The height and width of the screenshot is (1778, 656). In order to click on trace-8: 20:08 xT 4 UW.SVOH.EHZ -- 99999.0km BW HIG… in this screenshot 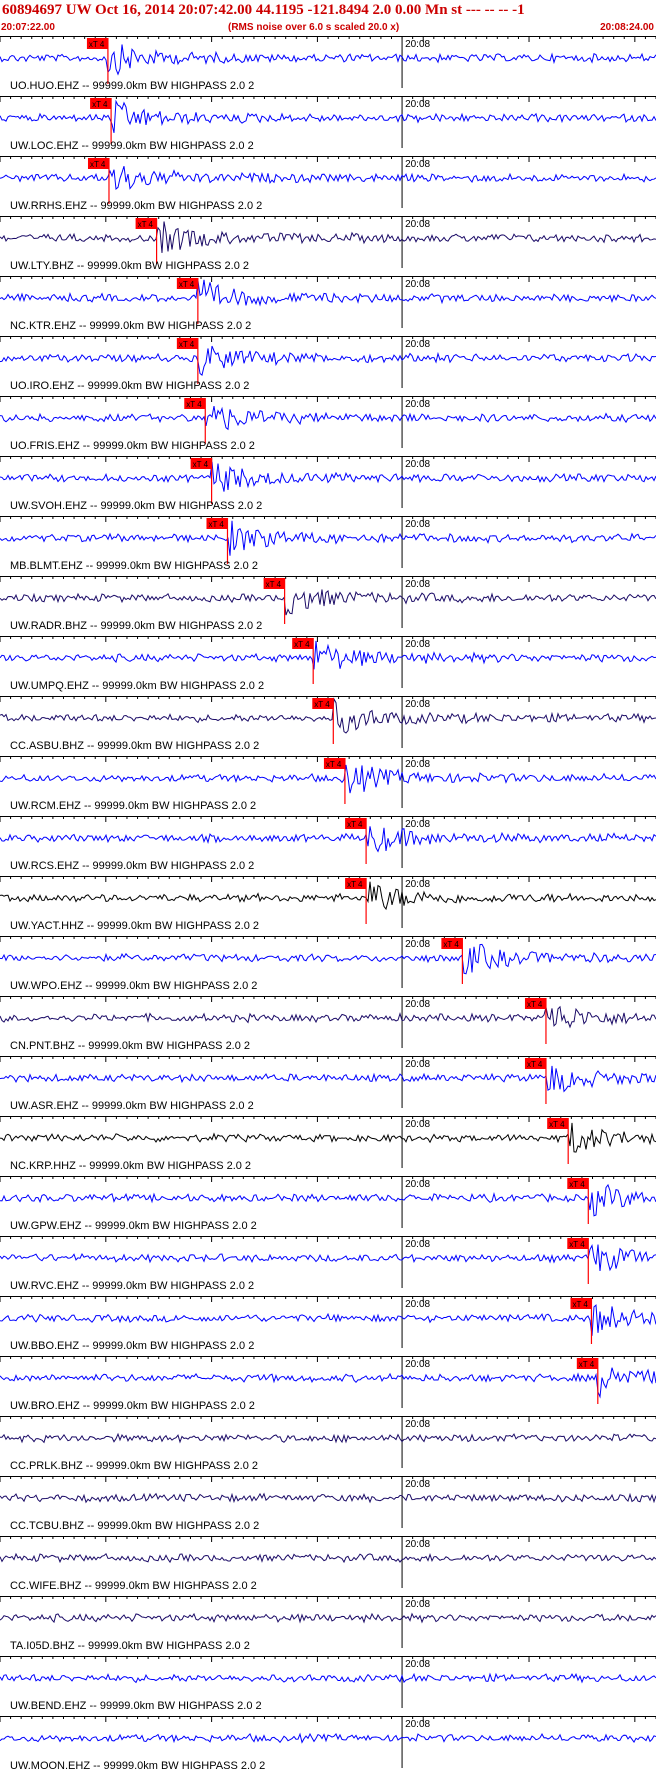, I will do `click(328, 484)`.